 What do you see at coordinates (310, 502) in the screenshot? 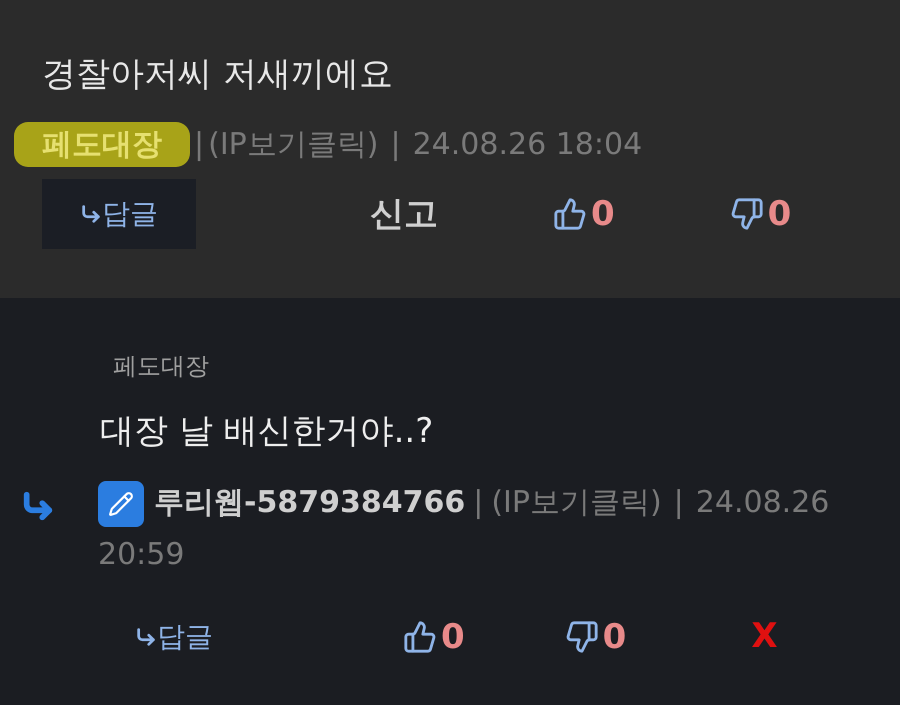
I see `author-name: 루리웹-5879384766` at bounding box center [310, 502].